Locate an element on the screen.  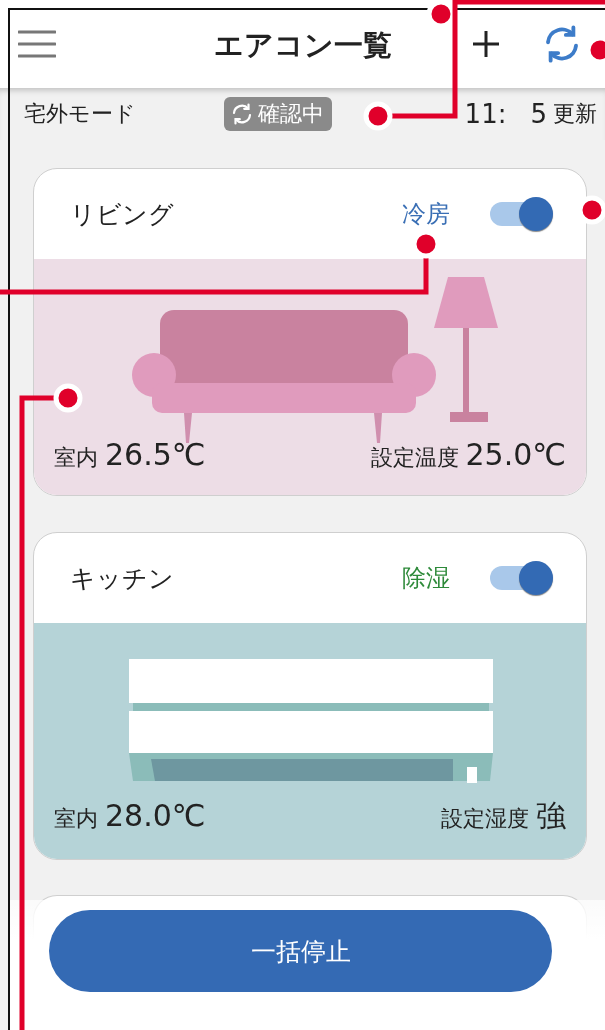
mode-label: 冷房 is located at coordinates (426, 214).